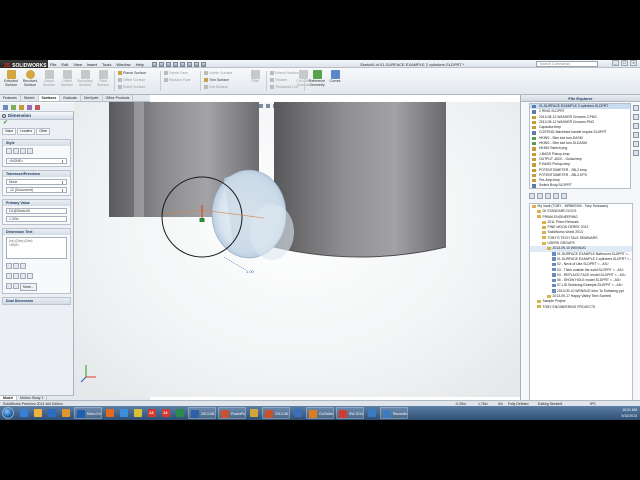  I want to click on menu-view: View, so click(77, 64).